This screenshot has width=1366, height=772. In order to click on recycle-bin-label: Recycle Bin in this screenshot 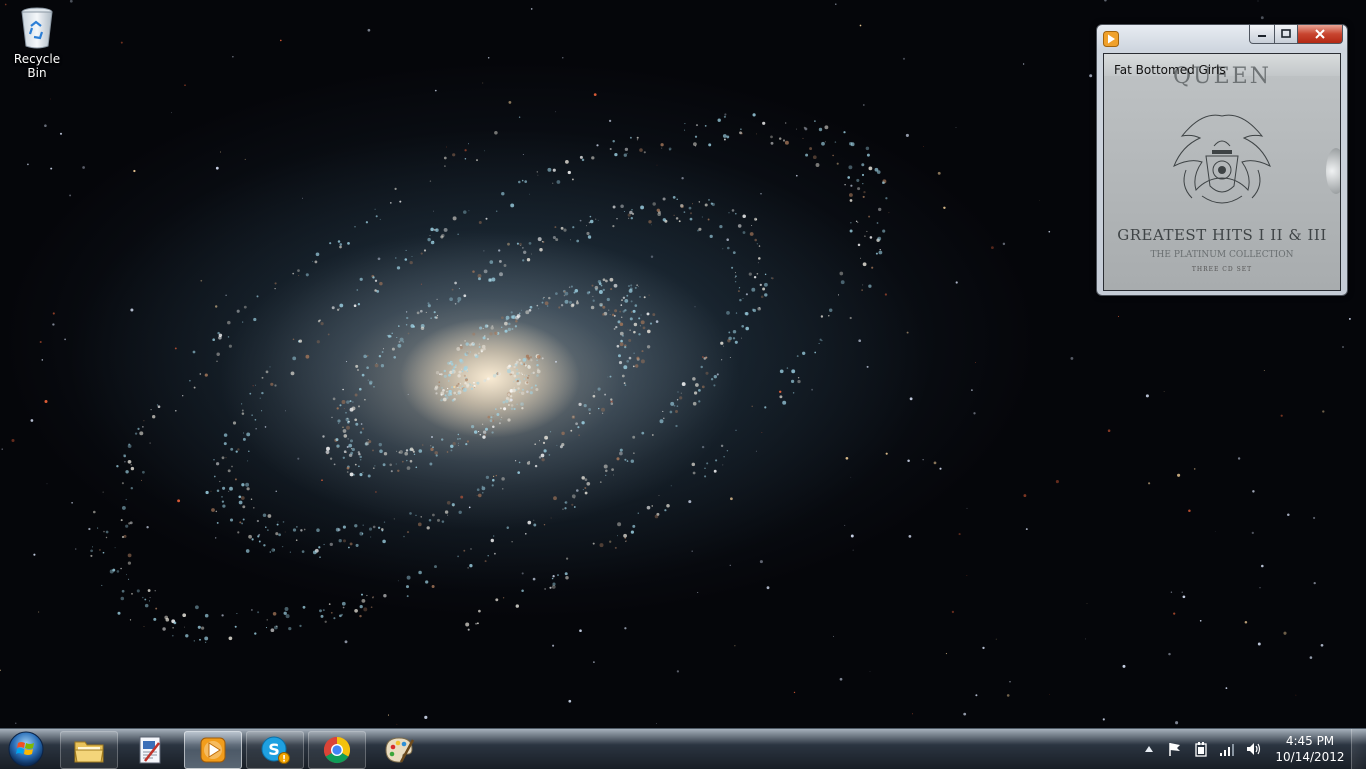, I will do `click(37, 66)`.